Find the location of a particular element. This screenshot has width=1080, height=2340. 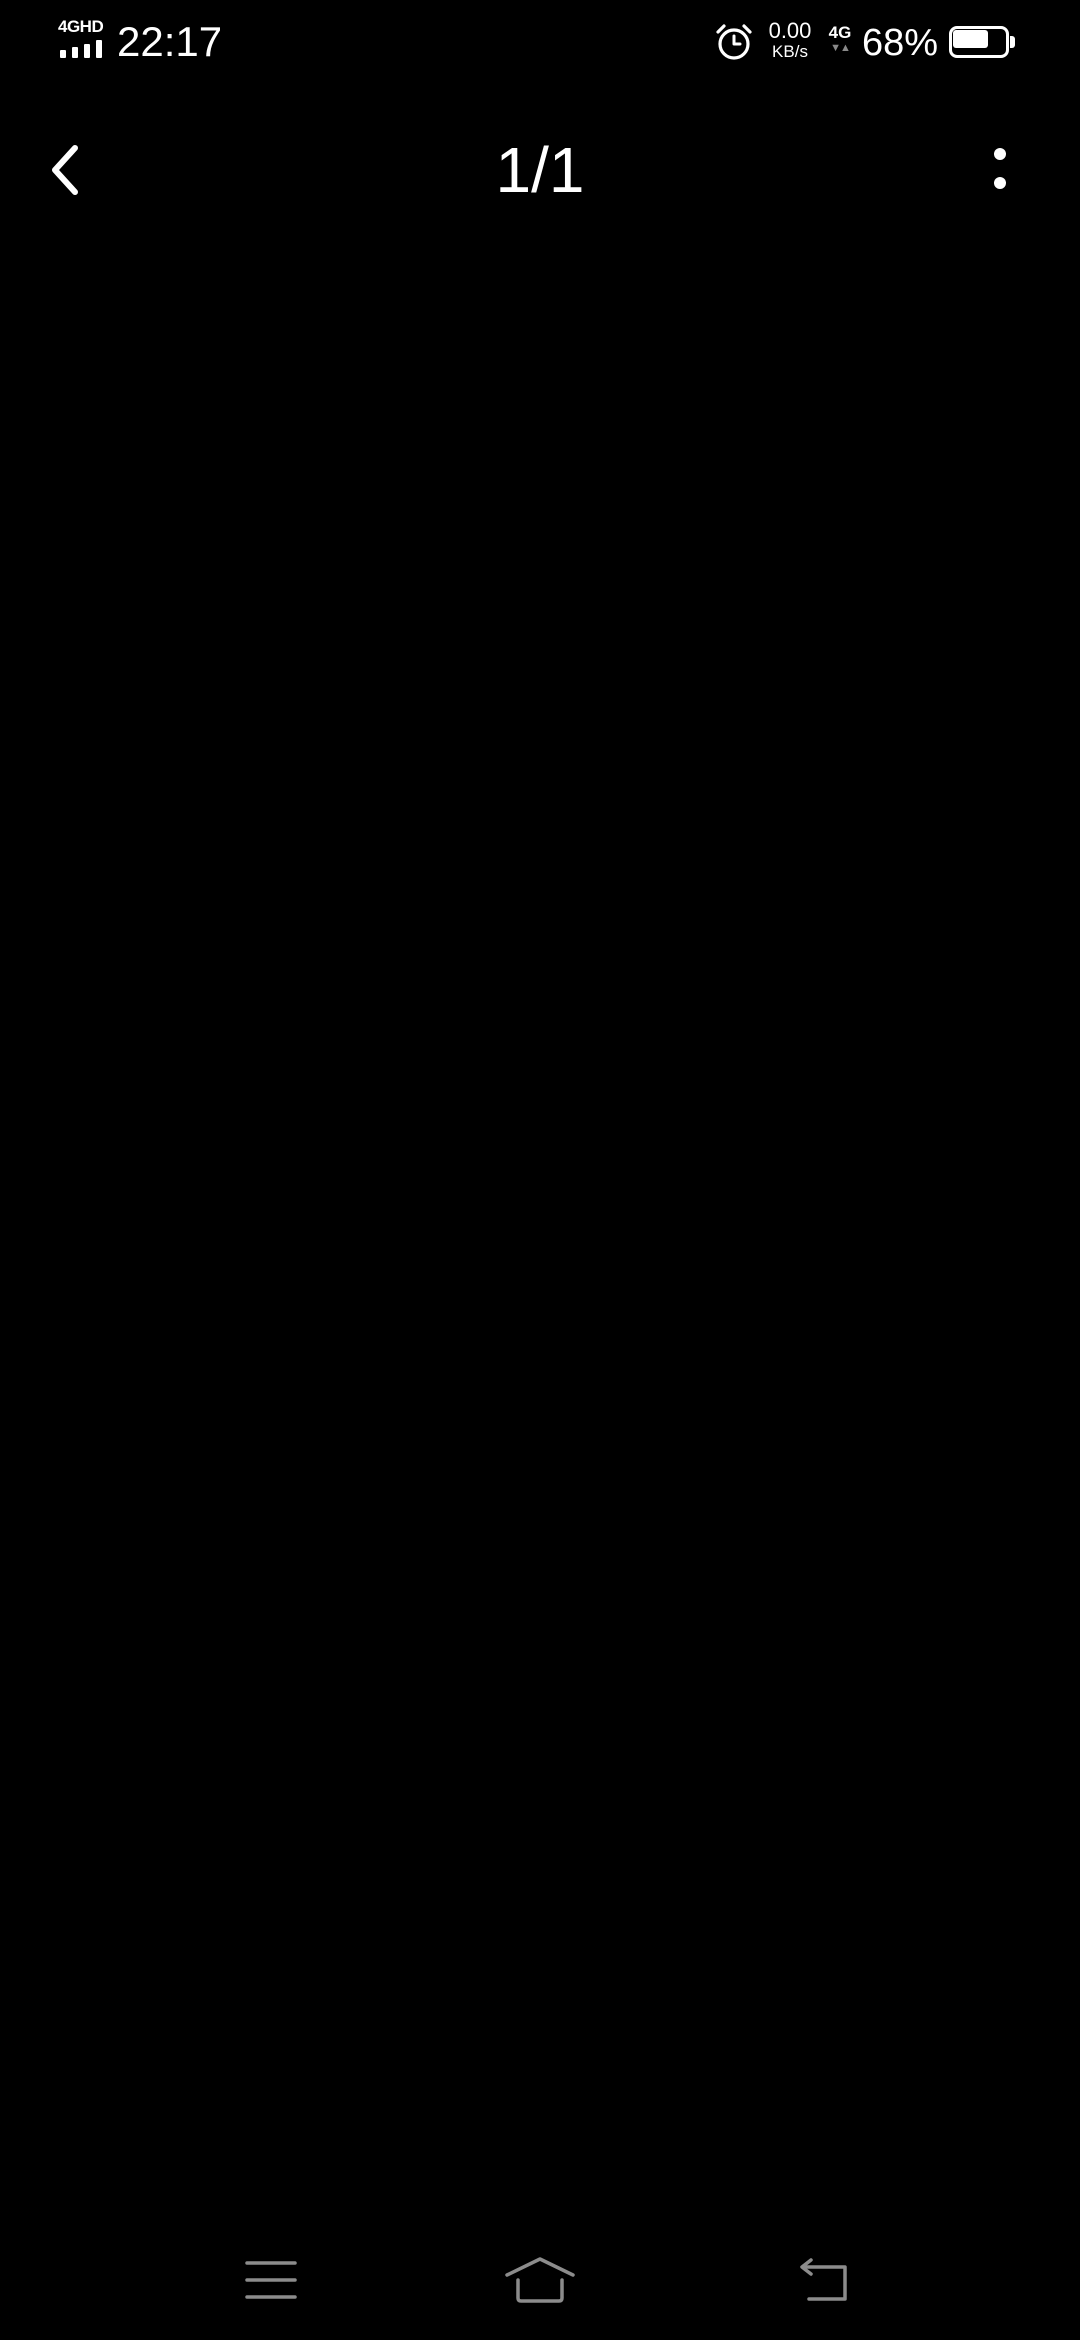

home-icon is located at coordinates (540, 2280).